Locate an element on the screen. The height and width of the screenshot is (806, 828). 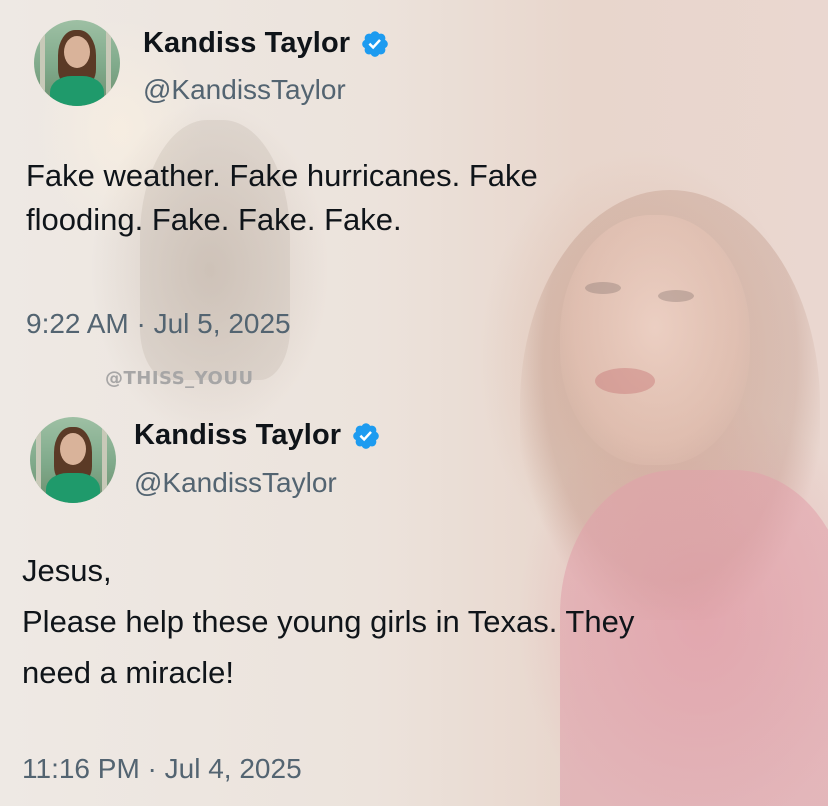
tweet-text-line: Fake weather. Fake hurricanes. Fake is located at coordinates (282, 175).